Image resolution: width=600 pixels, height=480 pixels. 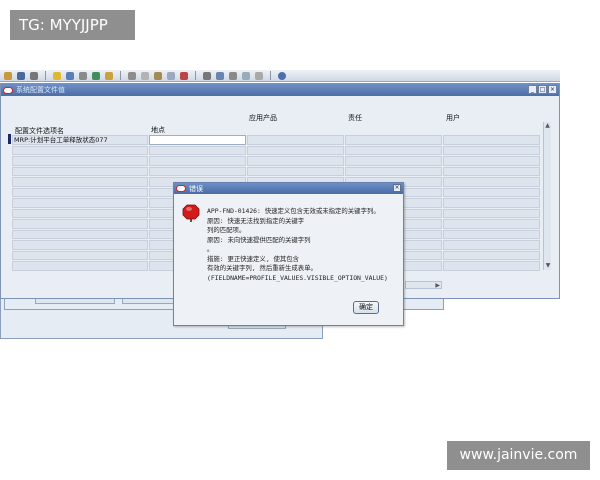 I want to click on globe-icon, so click(x=96, y=75).